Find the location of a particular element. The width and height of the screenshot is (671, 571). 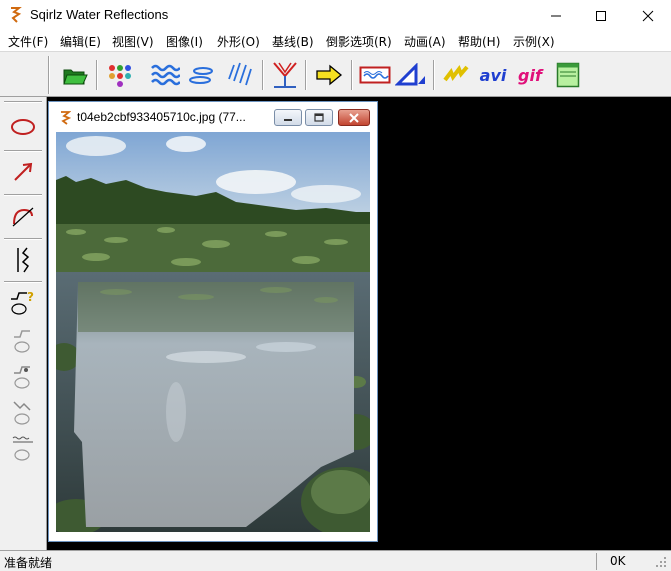

zigzag-button is located at coordinates (457, 75).